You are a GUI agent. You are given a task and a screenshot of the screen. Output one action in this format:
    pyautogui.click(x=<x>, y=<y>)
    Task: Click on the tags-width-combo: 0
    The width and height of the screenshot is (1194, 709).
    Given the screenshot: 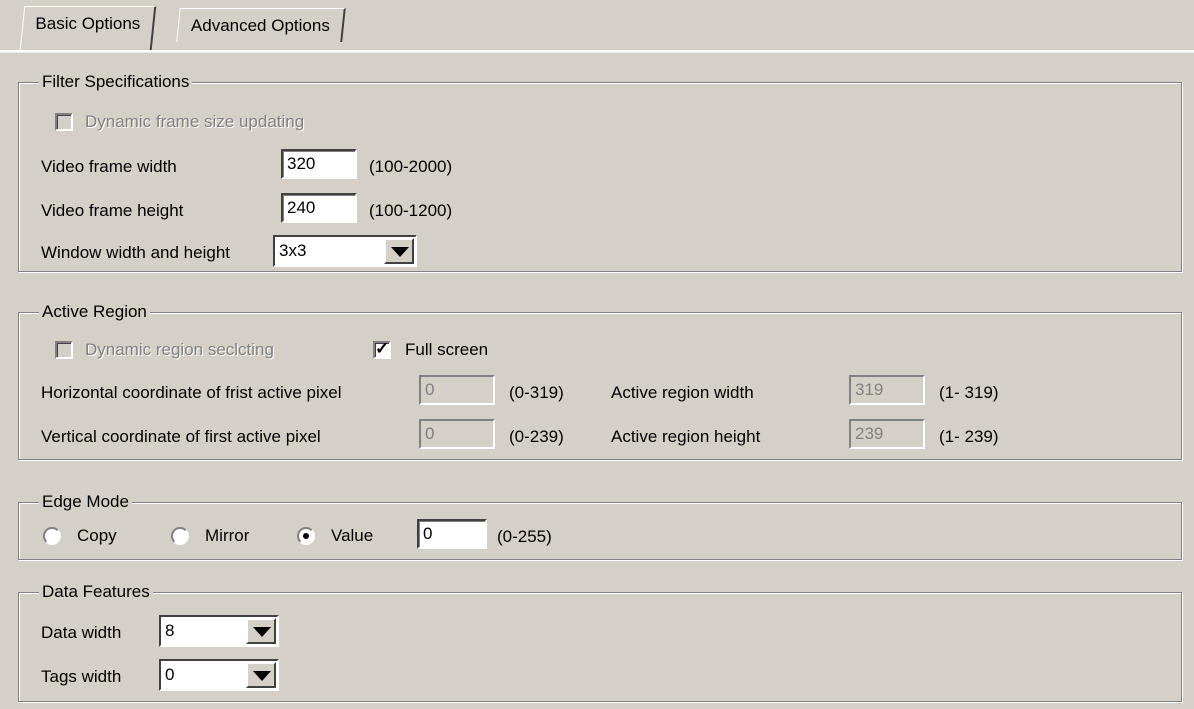 What is the action you would take?
    pyautogui.click(x=219, y=675)
    